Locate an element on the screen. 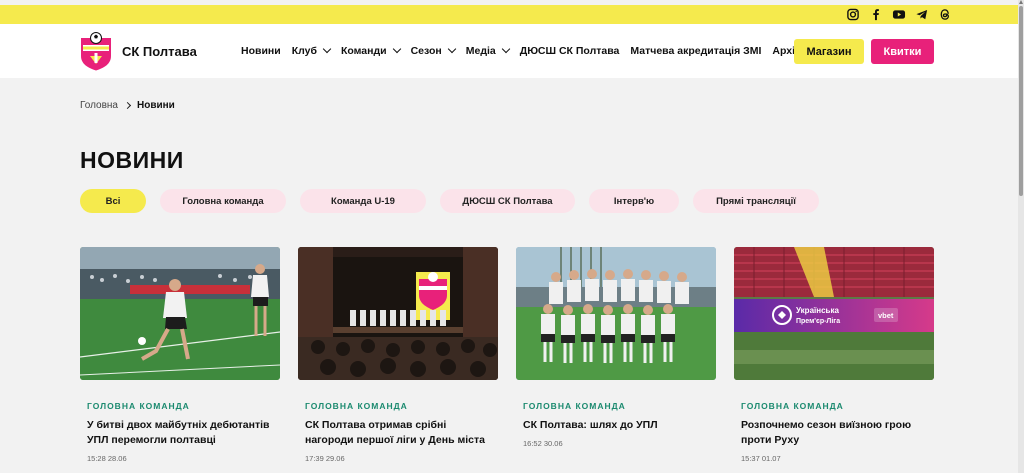 Image resolution: width=1024 pixels, height=473 pixels. filter-chip-academy: ДЮСШ СК Полтава is located at coordinates (507, 201).